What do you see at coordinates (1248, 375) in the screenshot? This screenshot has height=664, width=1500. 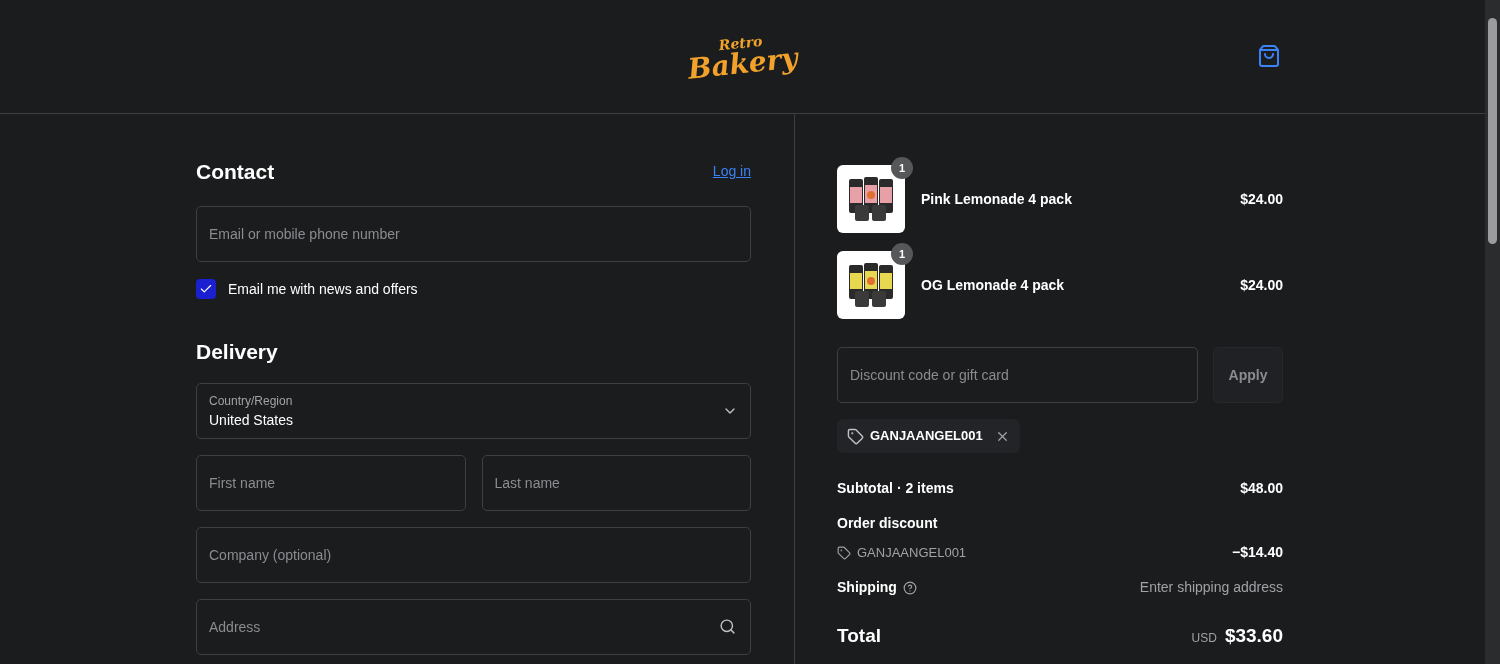 I see `apply-button: Apply` at bounding box center [1248, 375].